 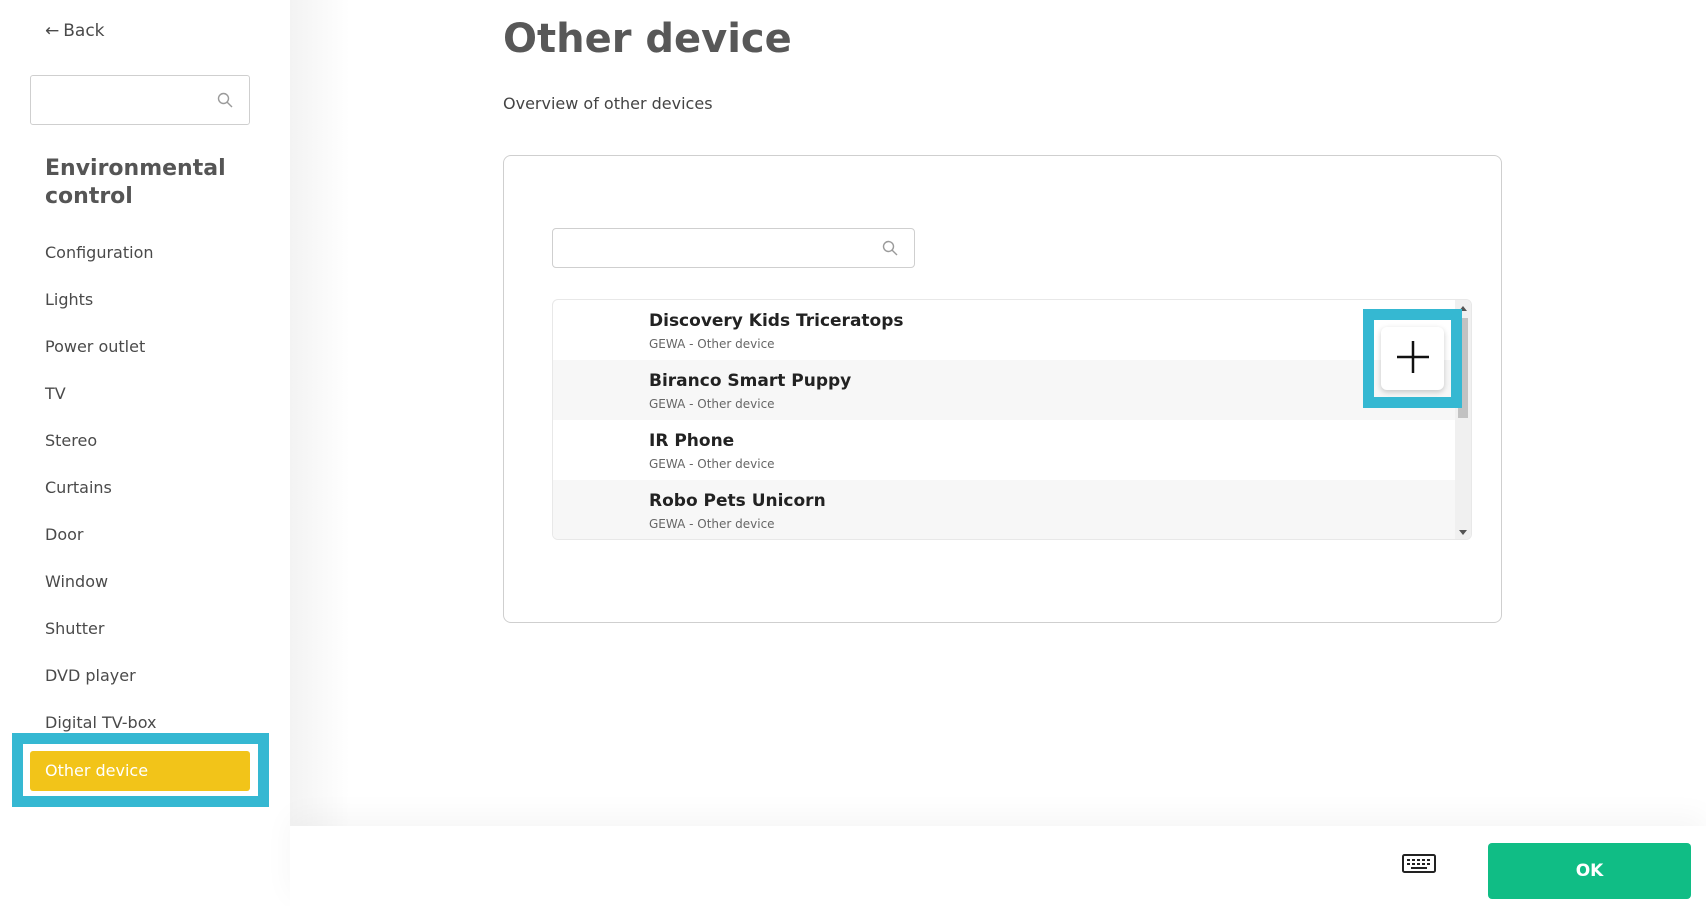 I want to click on sidebar-item-window: Window, so click(x=140, y=582).